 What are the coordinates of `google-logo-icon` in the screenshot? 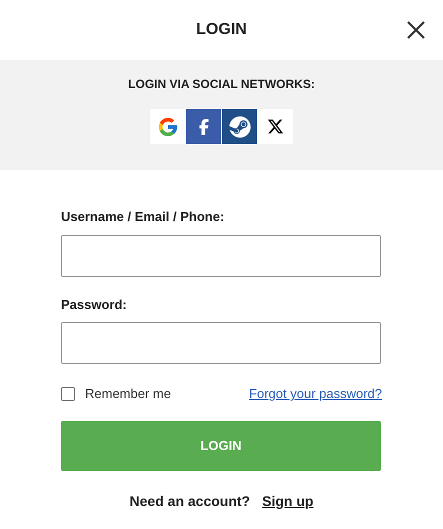 It's located at (167, 127).